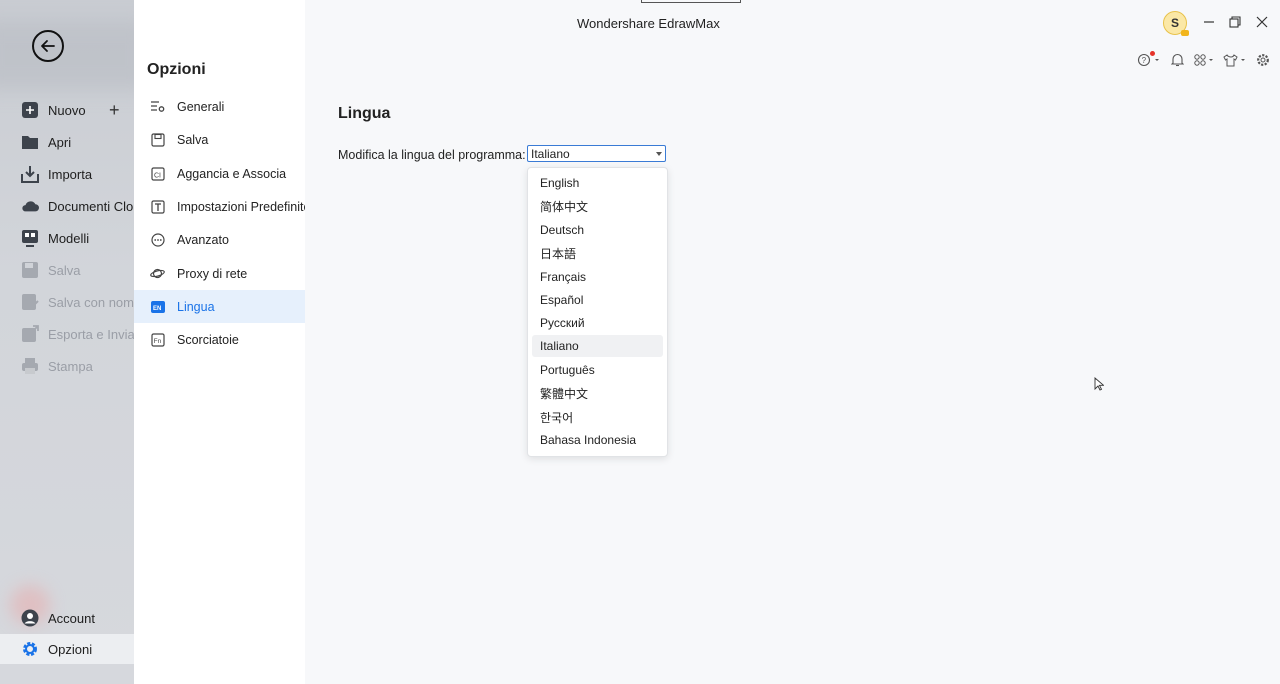 The image size is (1280, 684). I want to click on nav-item-save: Salva, so click(67, 270).